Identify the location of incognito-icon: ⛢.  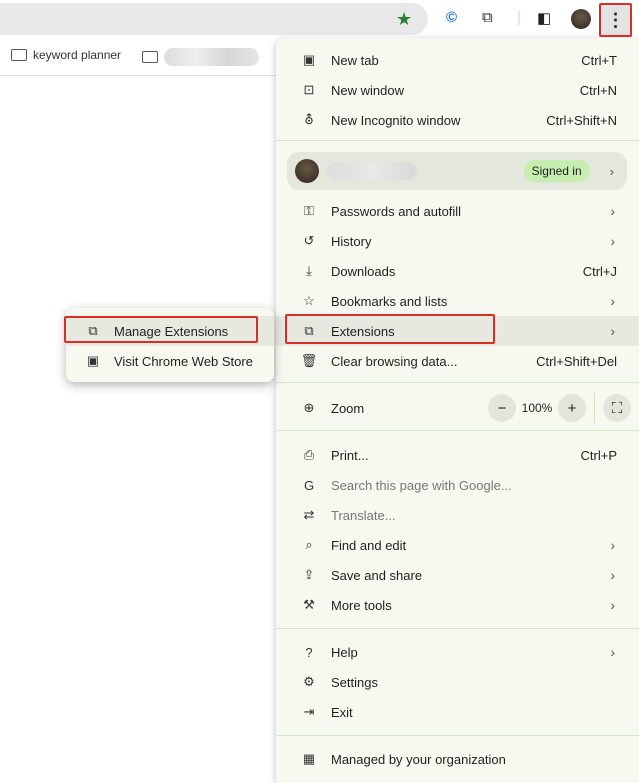
(309, 119).